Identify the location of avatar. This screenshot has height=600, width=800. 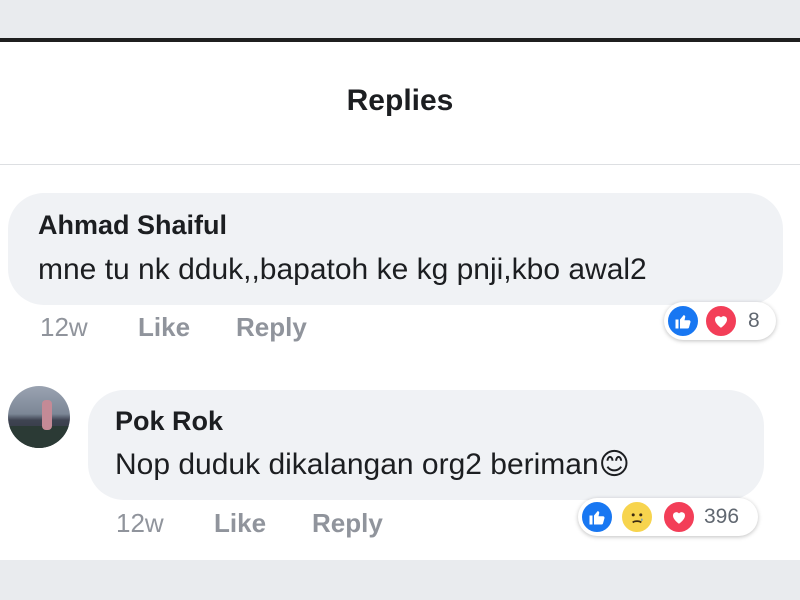
(39, 417).